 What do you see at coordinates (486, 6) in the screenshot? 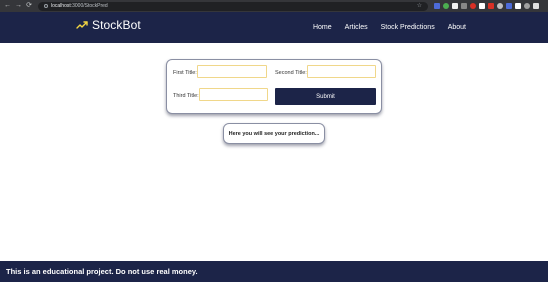
I see `extension-icons` at bounding box center [486, 6].